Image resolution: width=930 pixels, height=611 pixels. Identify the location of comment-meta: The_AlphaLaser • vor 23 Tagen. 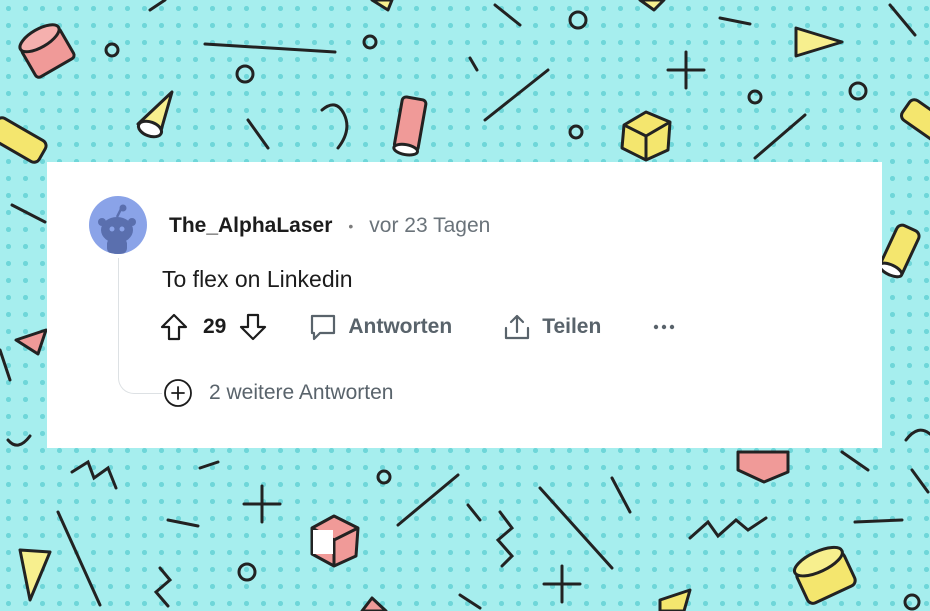
(329, 226).